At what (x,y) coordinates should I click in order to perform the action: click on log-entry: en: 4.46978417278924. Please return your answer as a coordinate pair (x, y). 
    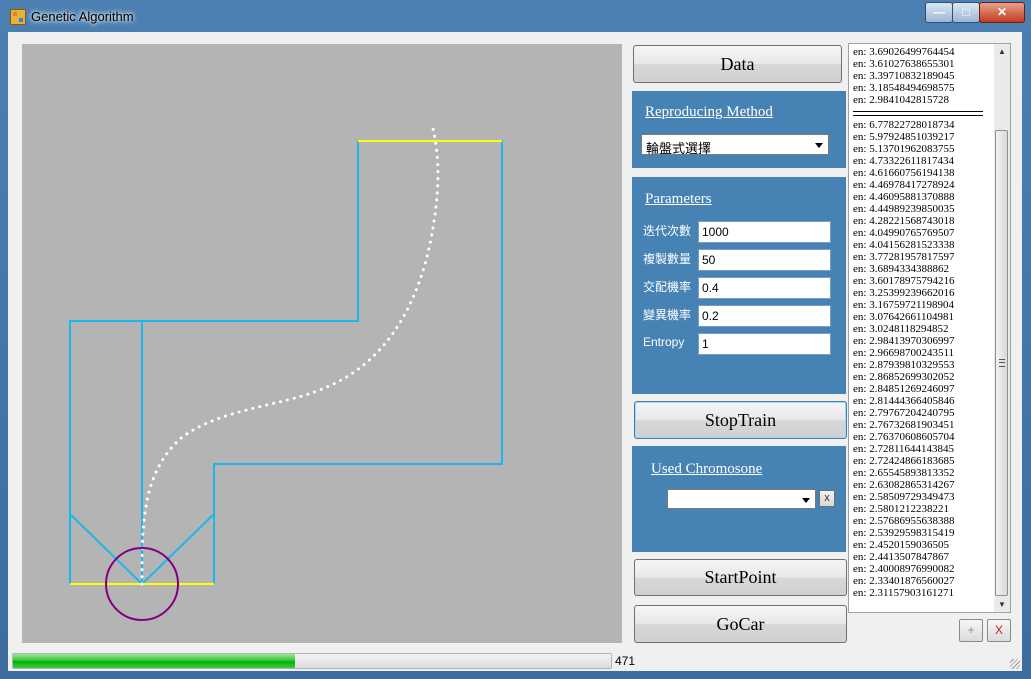
    Looking at the image, I should click on (904, 185).